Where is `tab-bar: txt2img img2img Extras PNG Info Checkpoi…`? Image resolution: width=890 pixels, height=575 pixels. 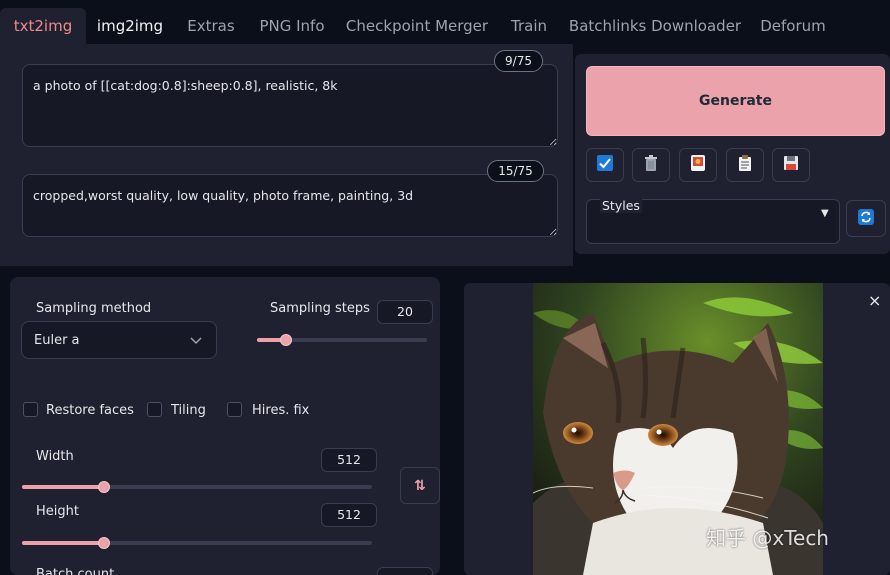
tab-bar: txt2img img2img Extras PNG Info Checkpoi… is located at coordinates (445, 25).